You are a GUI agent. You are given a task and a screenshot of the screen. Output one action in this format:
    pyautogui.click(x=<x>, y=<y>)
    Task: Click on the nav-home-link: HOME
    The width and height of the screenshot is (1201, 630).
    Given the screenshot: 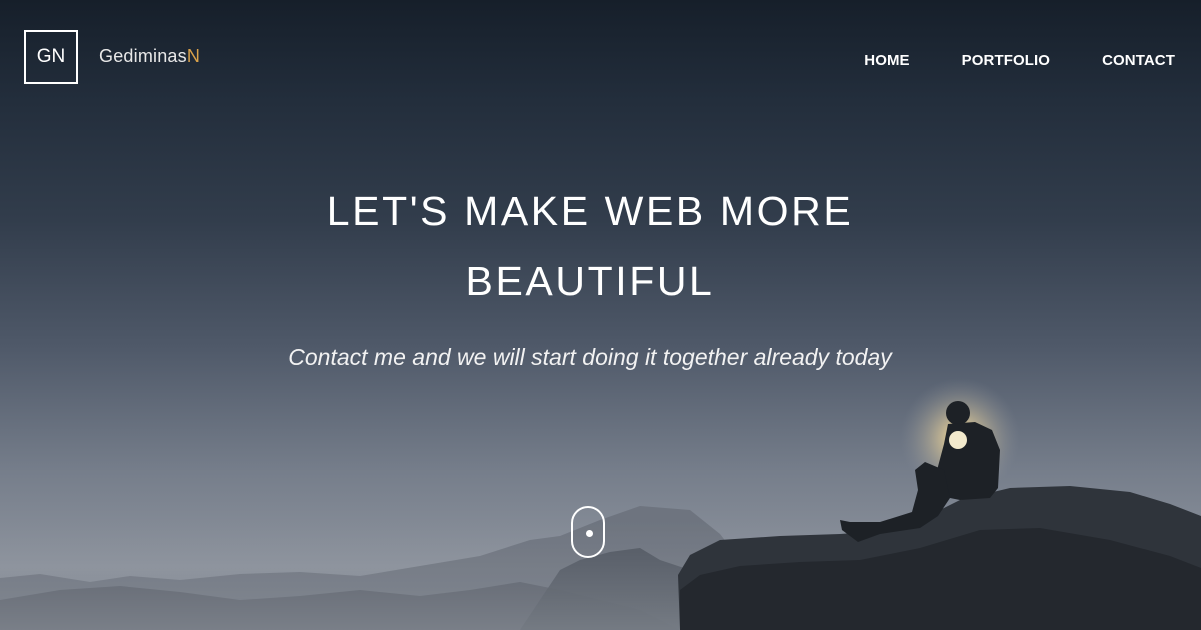 What is the action you would take?
    pyautogui.click(x=886, y=60)
    